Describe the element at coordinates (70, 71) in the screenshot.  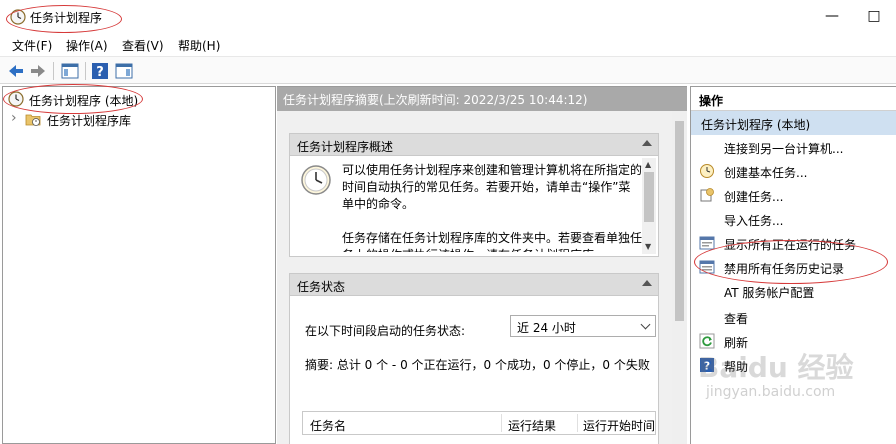
I see `show-hide-console-tree-icon` at that location.